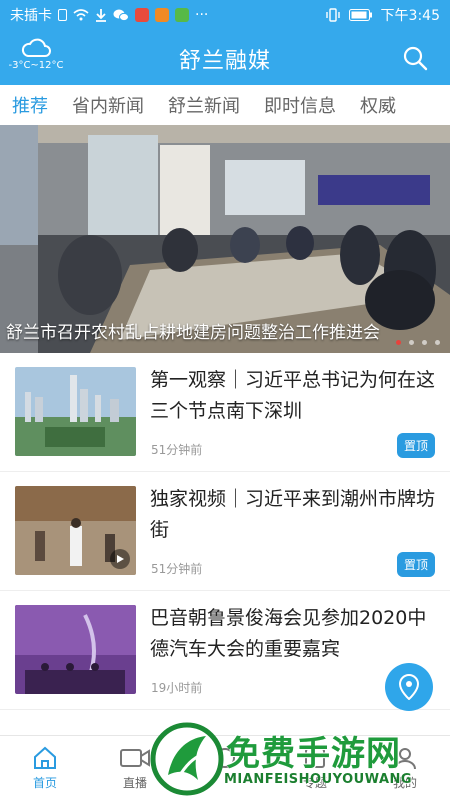 The image size is (450, 800). What do you see at coordinates (225, 15) in the screenshot?
I see `status-bar: 未插卡 ··· 下午3:45` at bounding box center [225, 15].